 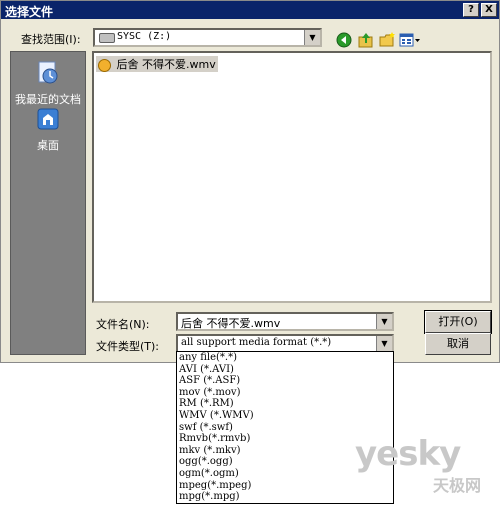 I want to click on network-drive-icon, so click(x=107, y=38).